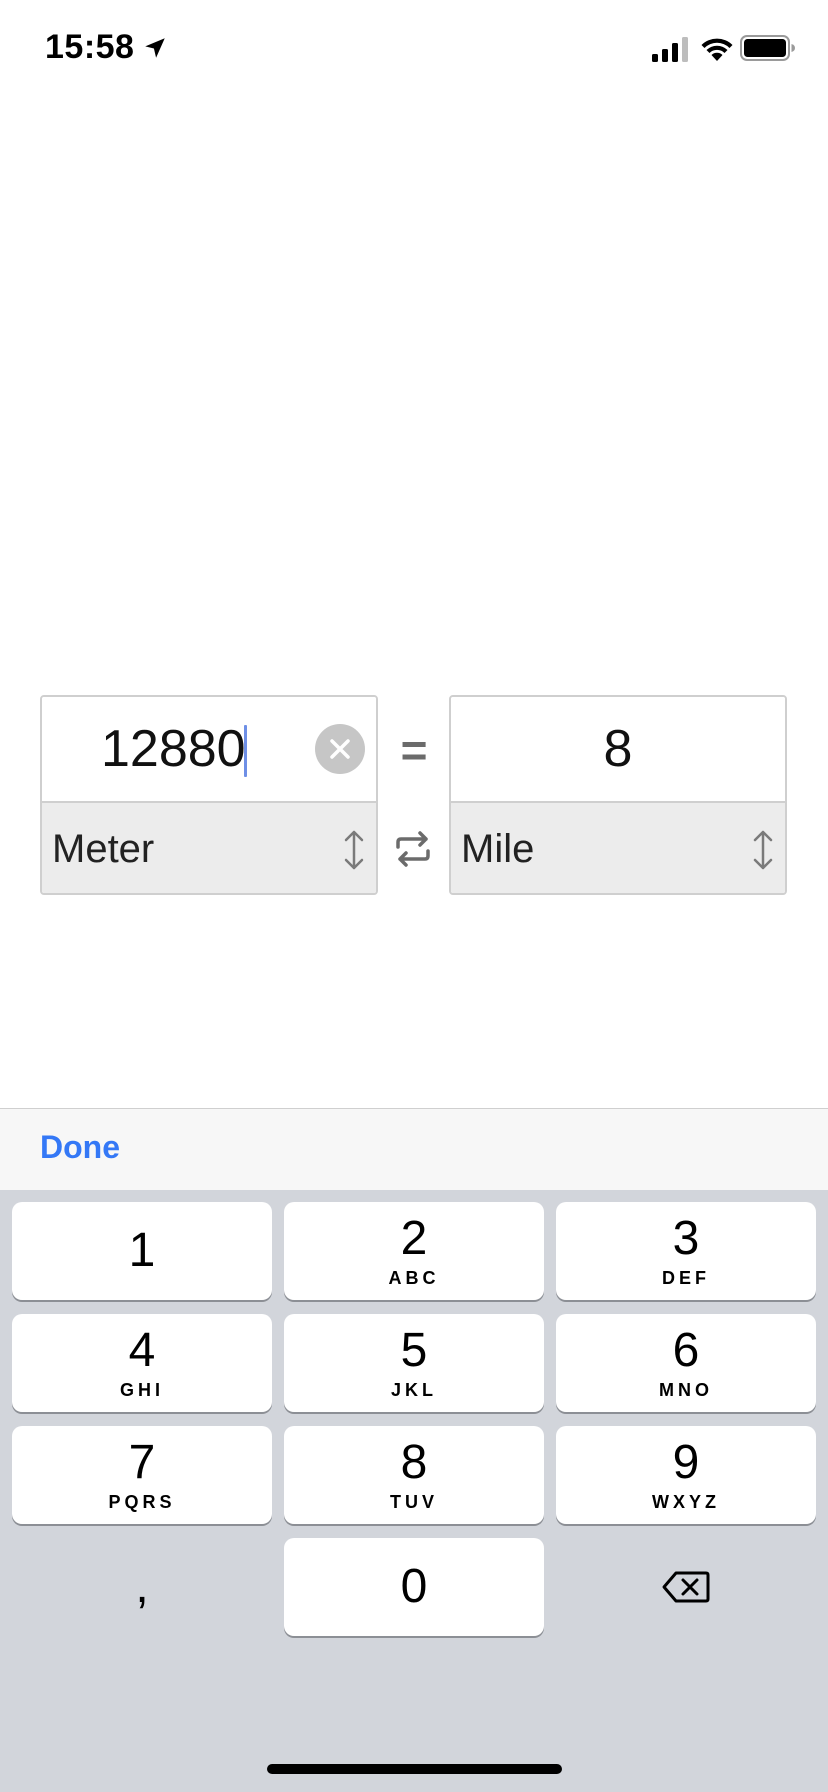 Image resolution: width=828 pixels, height=1792 pixels. I want to click on key-6: 6 MNO, so click(686, 1363).